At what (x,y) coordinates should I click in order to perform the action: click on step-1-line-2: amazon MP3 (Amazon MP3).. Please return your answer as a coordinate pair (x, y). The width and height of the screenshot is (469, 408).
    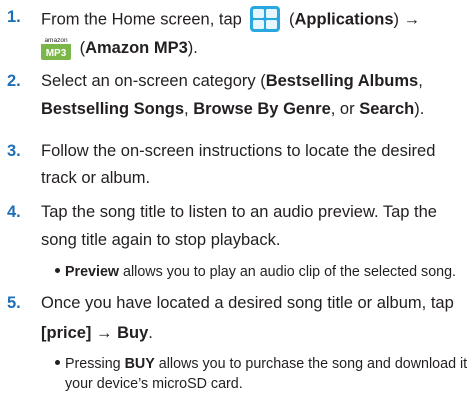
    Looking at the image, I should click on (119, 48).